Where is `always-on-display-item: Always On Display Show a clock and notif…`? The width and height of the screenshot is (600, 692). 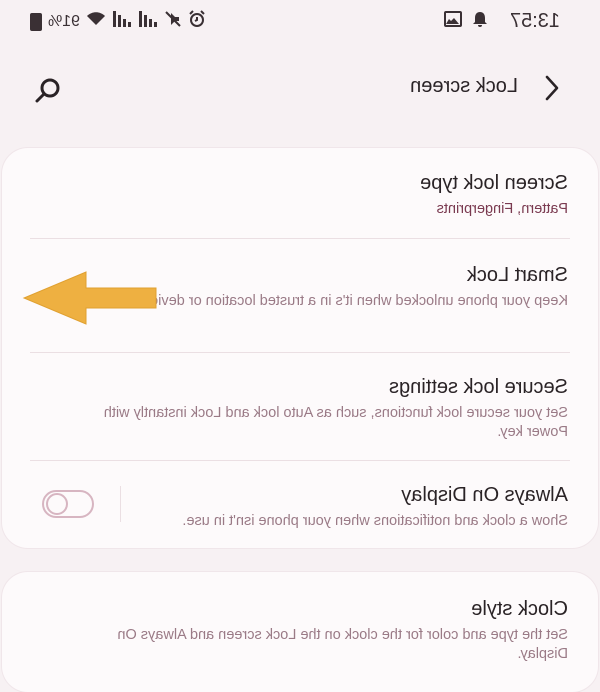 always-on-display-item: Always On Display Show a clock and notif… is located at coordinates (300, 504).